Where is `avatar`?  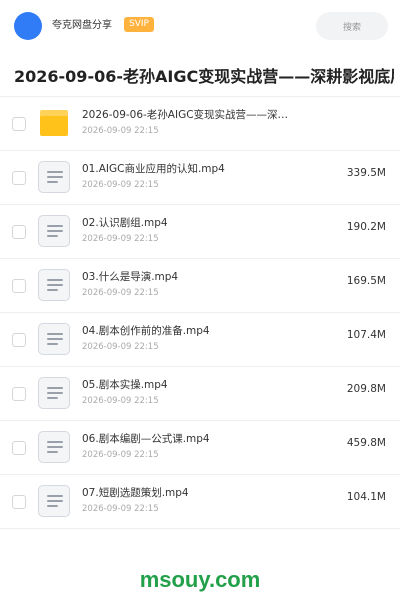 avatar is located at coordinates (28, 26).